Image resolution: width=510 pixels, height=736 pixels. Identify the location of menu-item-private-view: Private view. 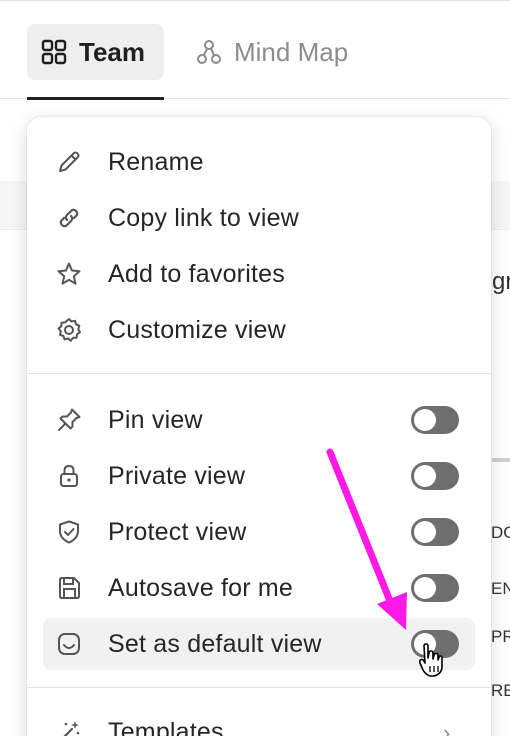
(259, 476).